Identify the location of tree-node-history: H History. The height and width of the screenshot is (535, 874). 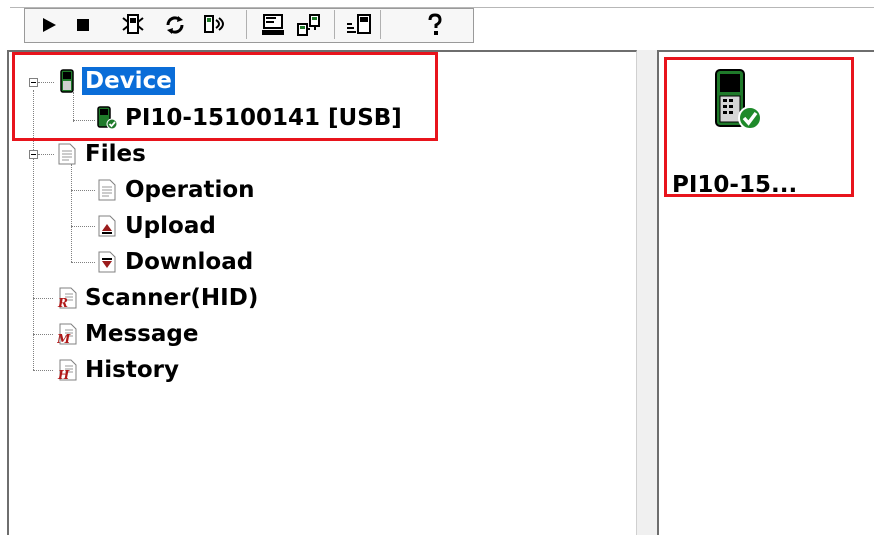
(119, 370).